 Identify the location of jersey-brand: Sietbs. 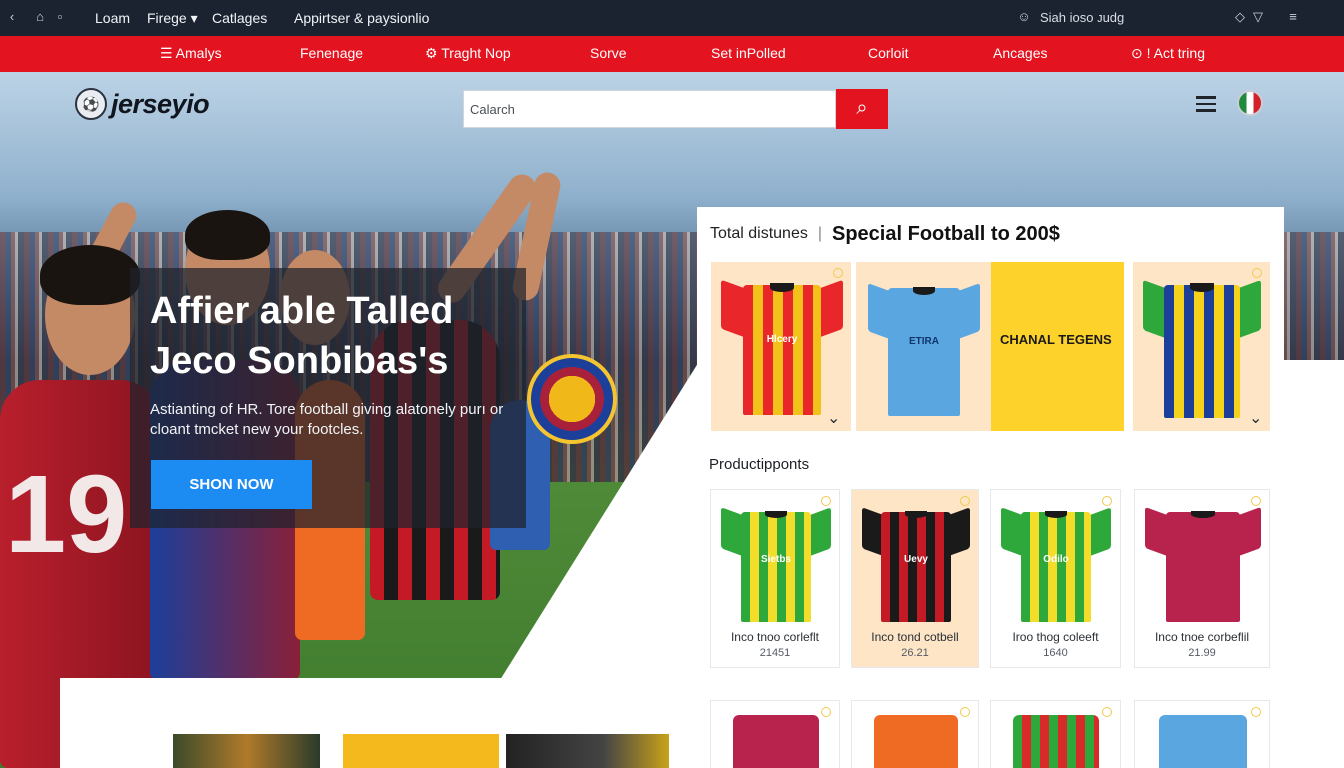
(775, 559).